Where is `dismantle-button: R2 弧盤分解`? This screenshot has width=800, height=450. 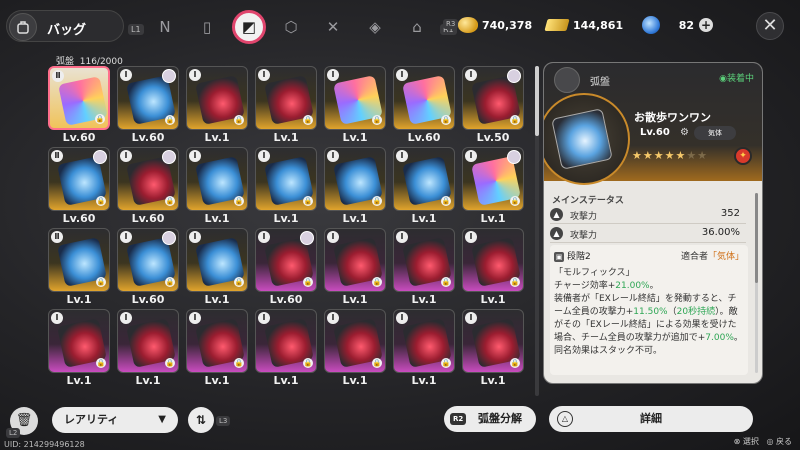 dismantle-button: R2 弧盤分解 is located at coordinates (490, 419).